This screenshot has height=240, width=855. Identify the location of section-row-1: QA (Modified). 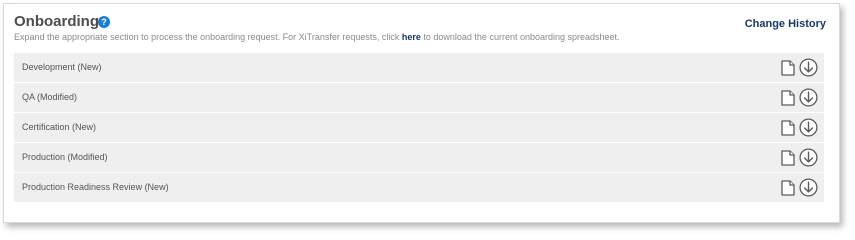
(419, 97).